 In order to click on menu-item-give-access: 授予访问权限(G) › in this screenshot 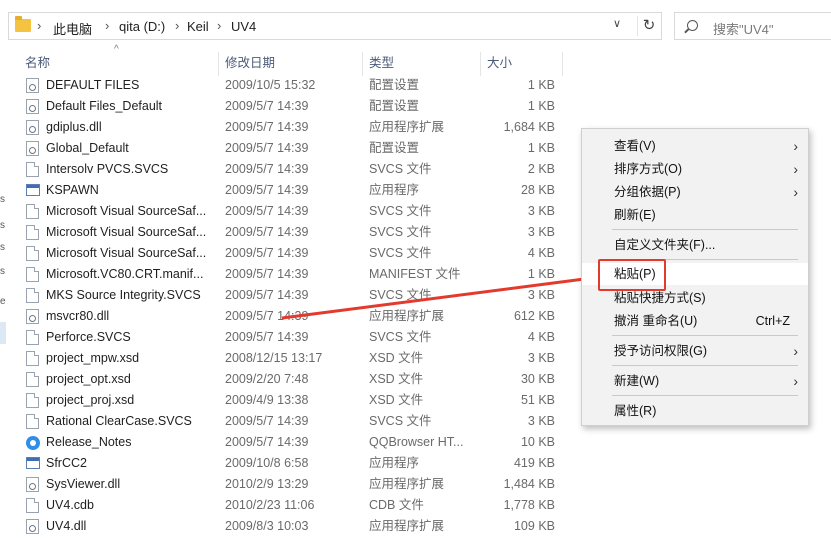, I will do `click(695, 351)`.